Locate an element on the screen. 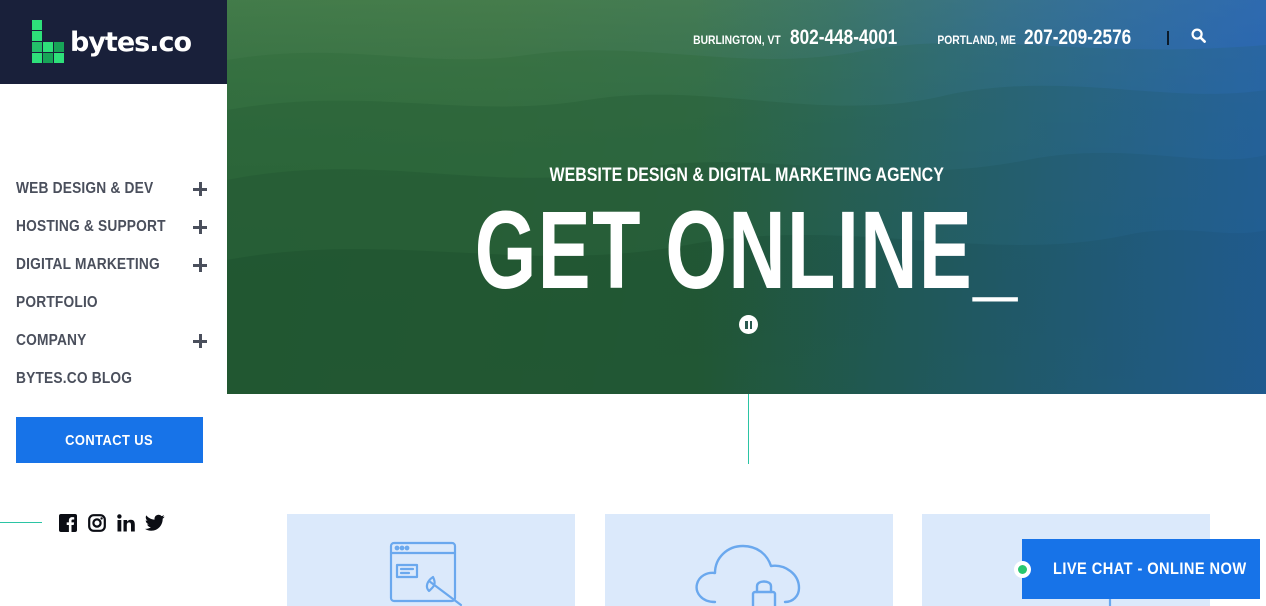 The image size is (1266, 606). hero-headline-text: GET ONLINE_ is located at coordinates (746, 250).